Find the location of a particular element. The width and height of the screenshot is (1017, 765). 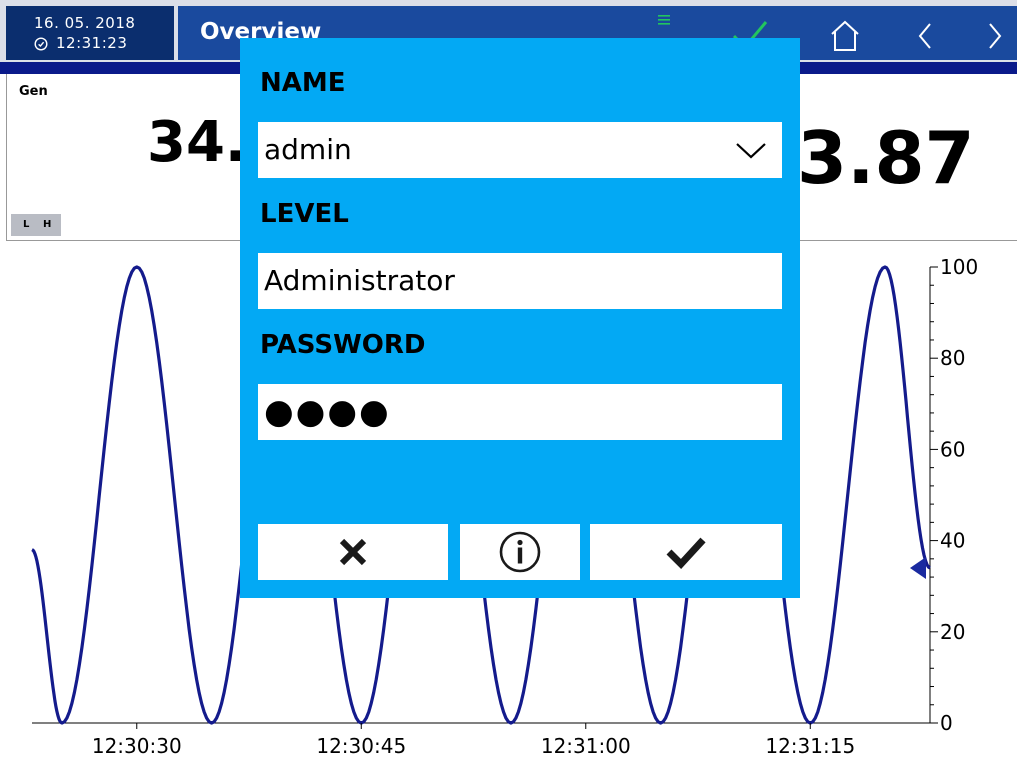

x-tick-label: 12:31:00 is located at coordinates (586, 746).